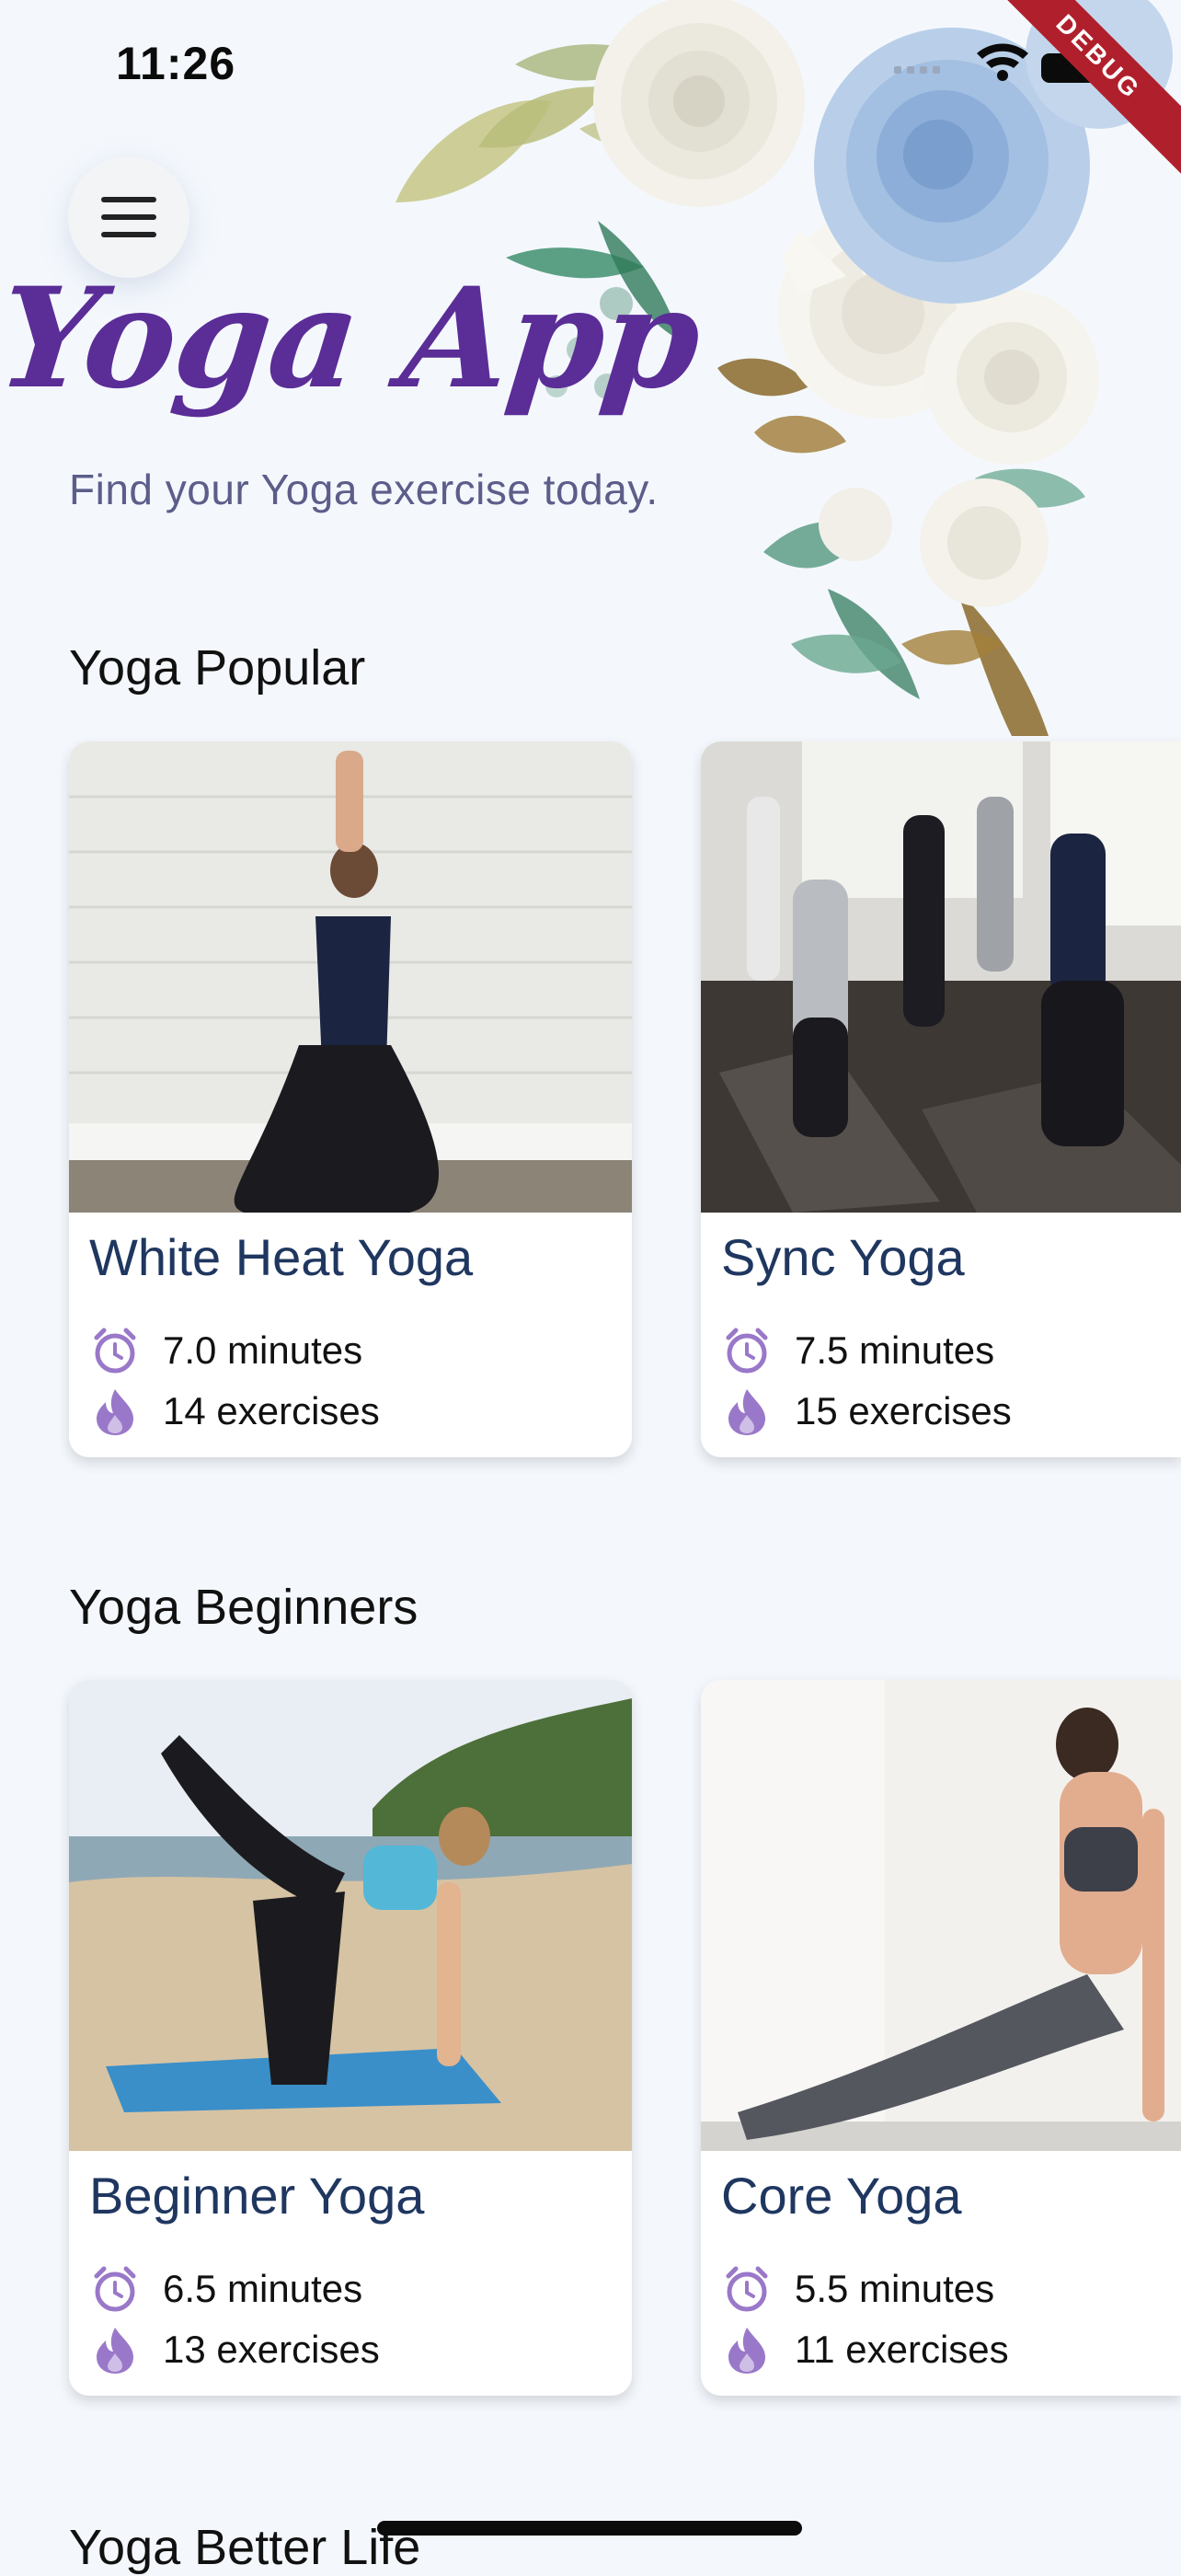 Image resolution: width=1181 pixels, height=2576 pixels. What do you see at coordinates (895, 2288) in the screenshot?
I see `duration-text: 5.5 minutes` at bounding box center [895, 2288].